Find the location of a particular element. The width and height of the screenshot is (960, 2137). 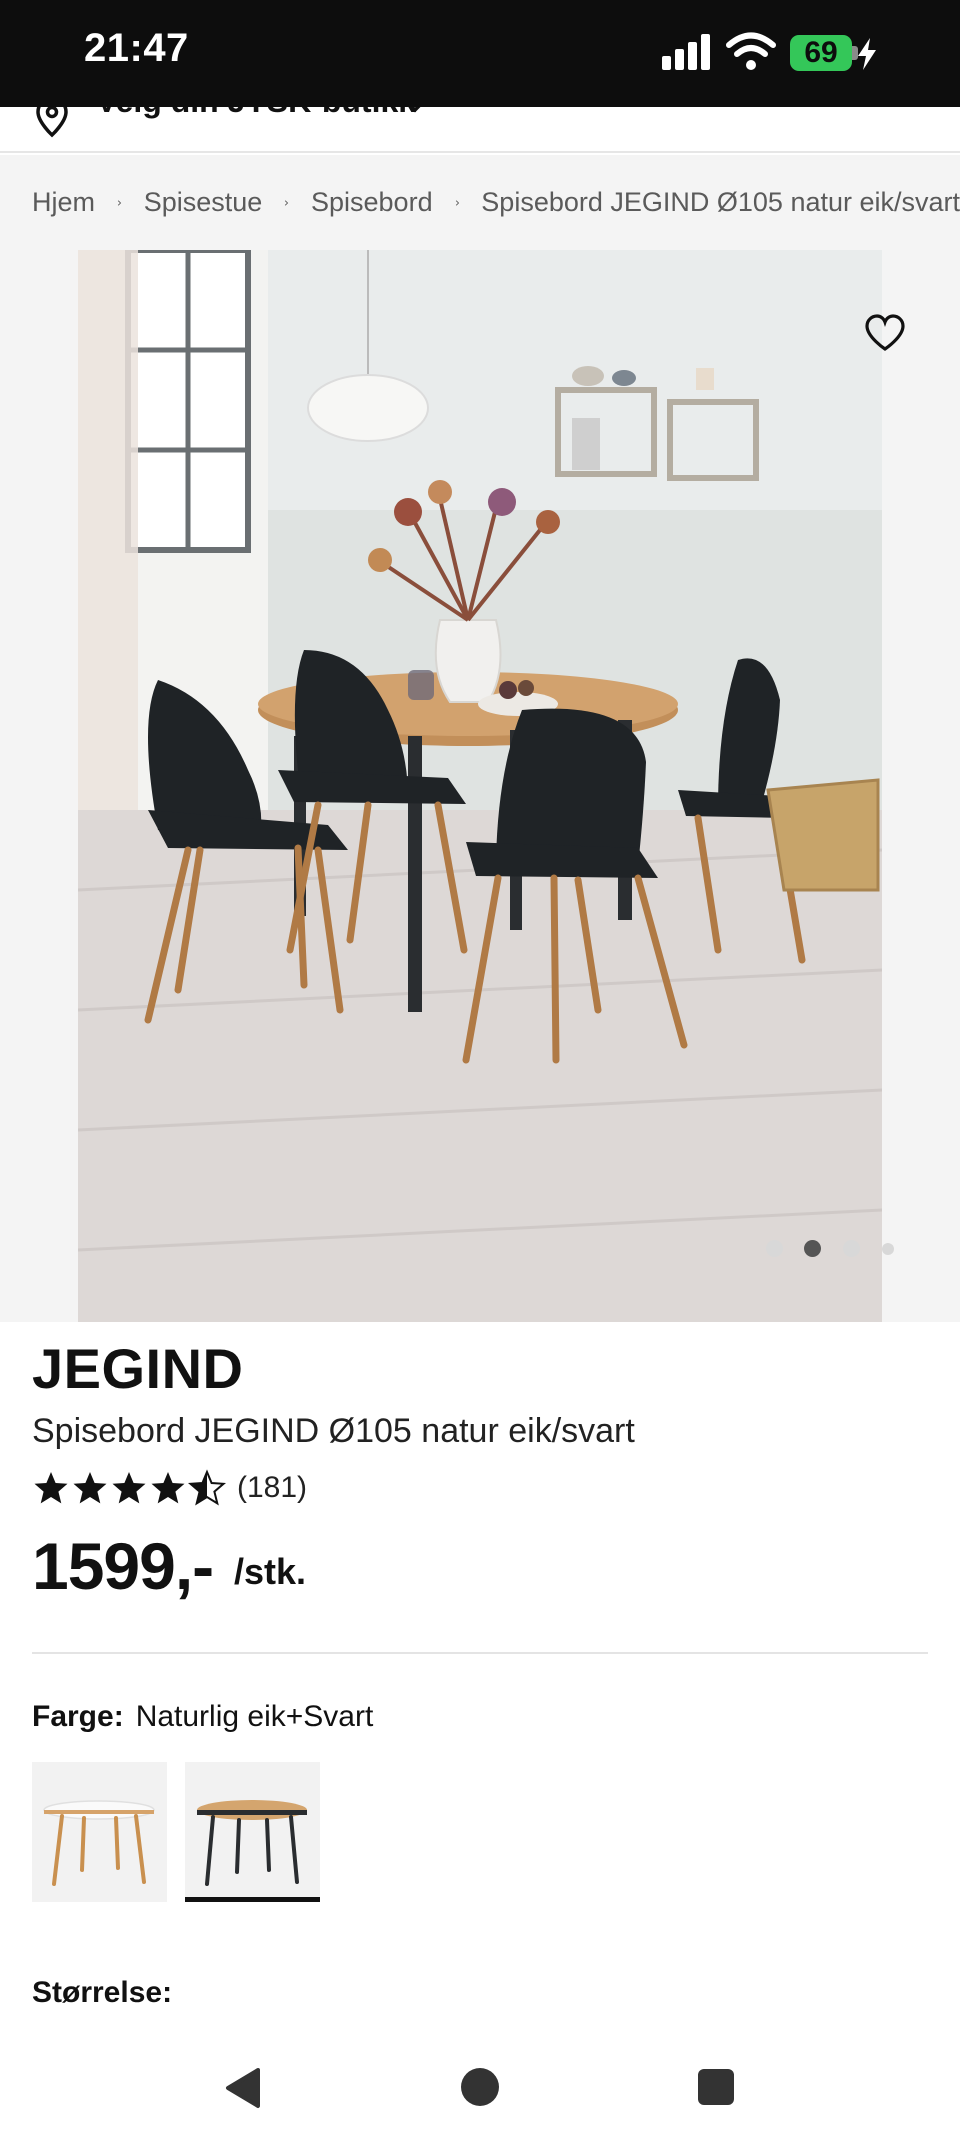

battery-icon: 69 is located at coordinates (821, 53).